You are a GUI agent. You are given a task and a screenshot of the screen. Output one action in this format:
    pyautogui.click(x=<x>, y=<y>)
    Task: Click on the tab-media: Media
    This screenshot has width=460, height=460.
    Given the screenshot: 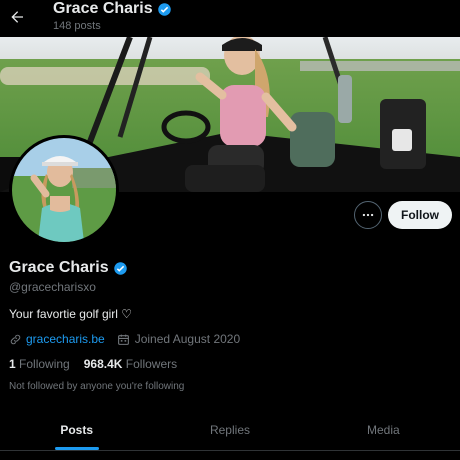 What is the action you would take?
    pyautogui.click(x=383, y=430)
    